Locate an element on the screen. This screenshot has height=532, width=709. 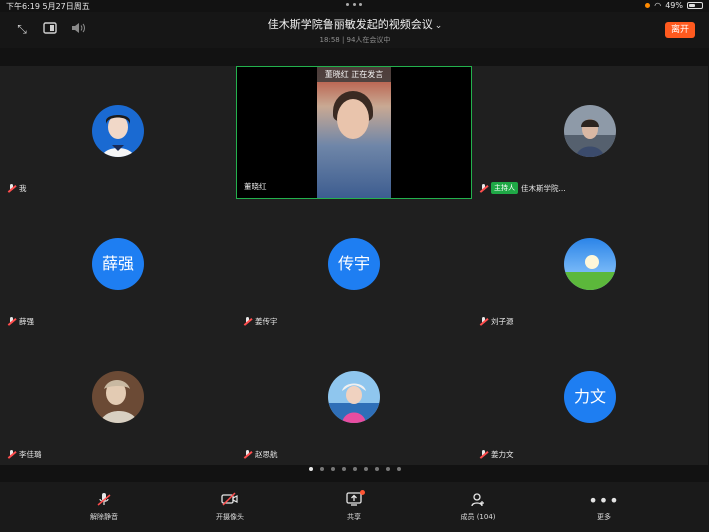
members-icon is located at coordinates (478, 501).